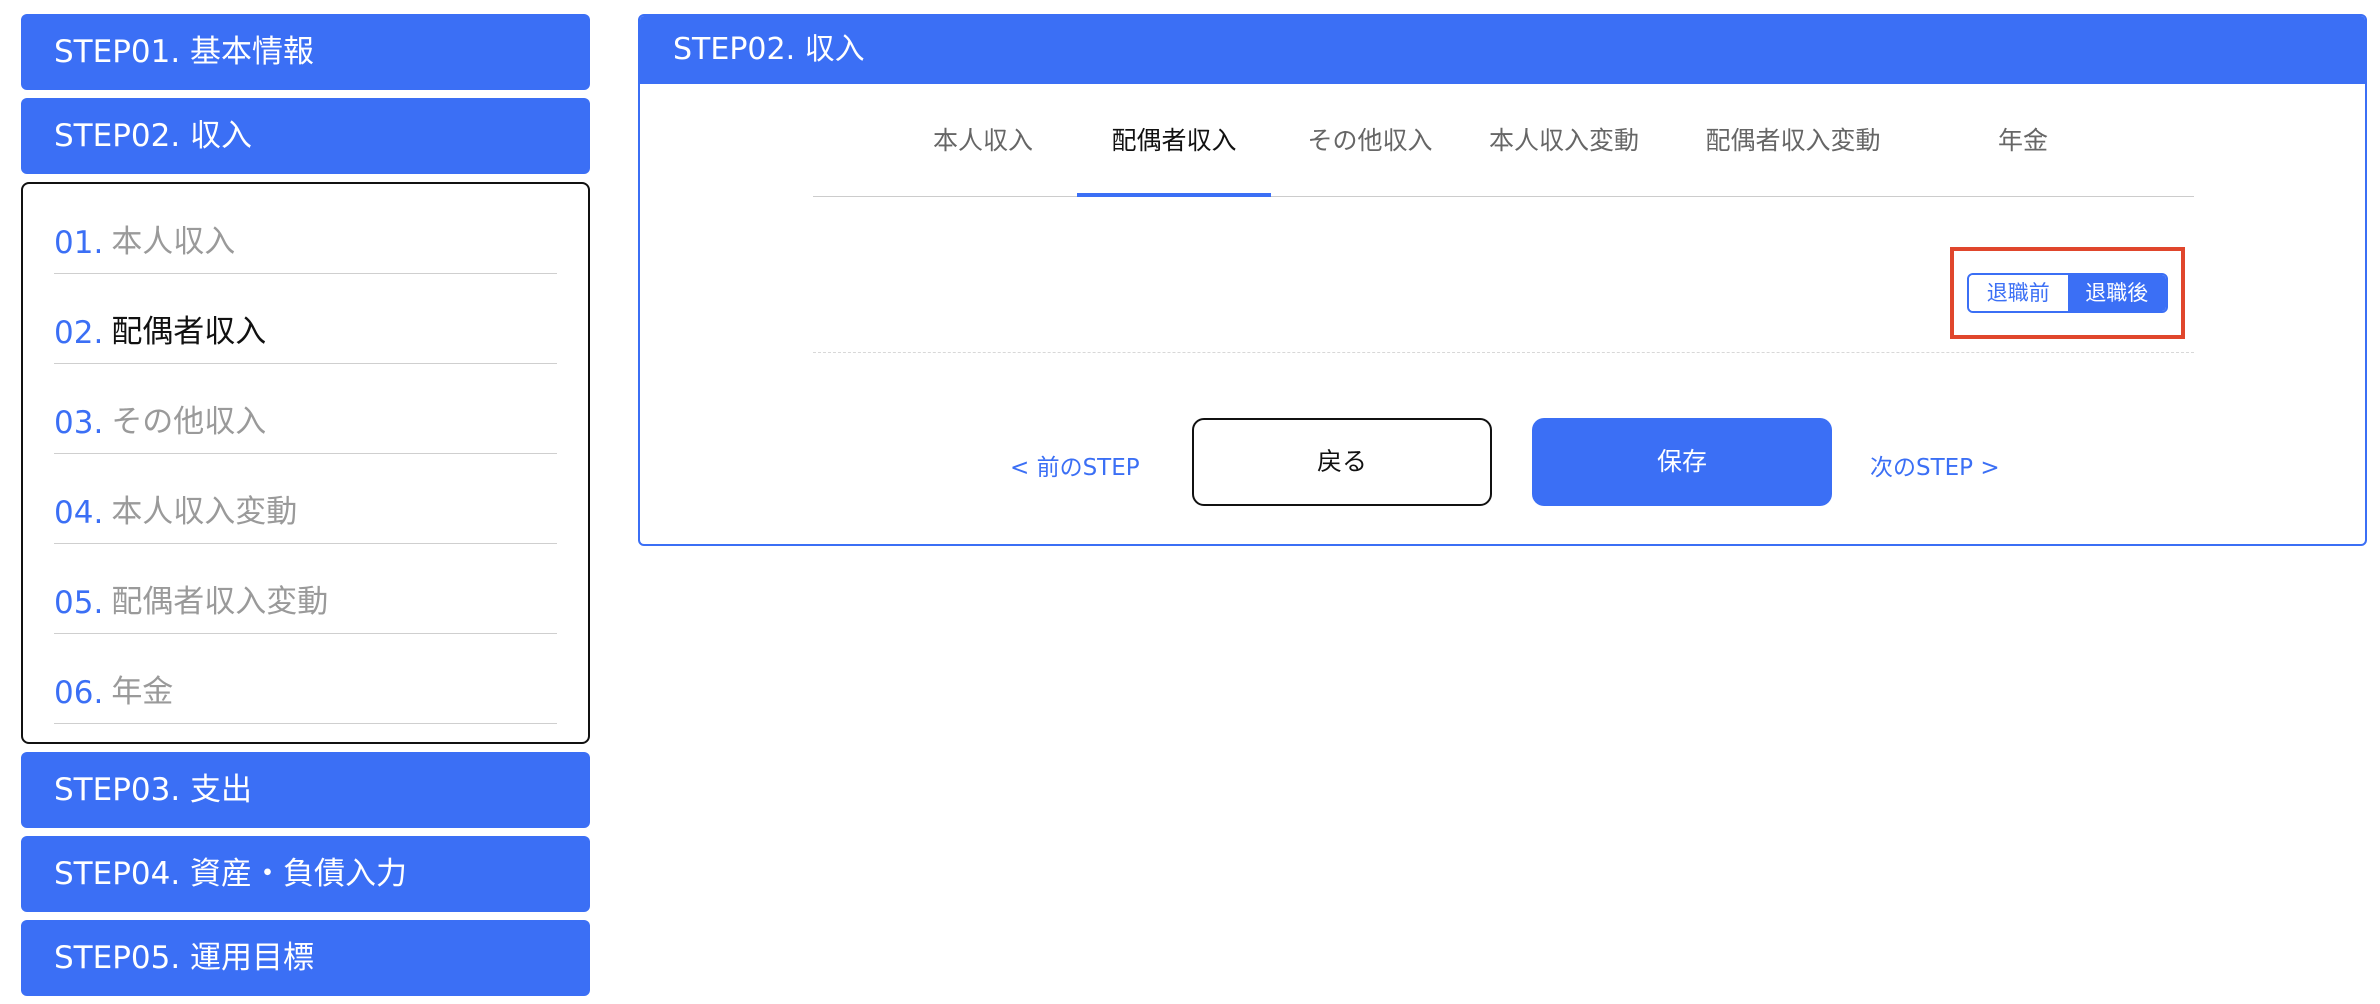 The image size is (2380, 1004). I want to click on substep-label: 年金, so click(142, 692).